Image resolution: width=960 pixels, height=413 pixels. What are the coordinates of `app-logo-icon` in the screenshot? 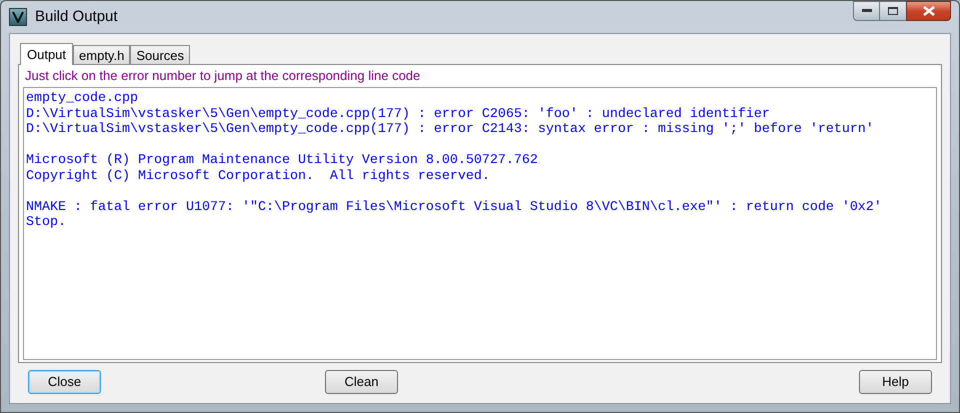 It's located at (18, 17).